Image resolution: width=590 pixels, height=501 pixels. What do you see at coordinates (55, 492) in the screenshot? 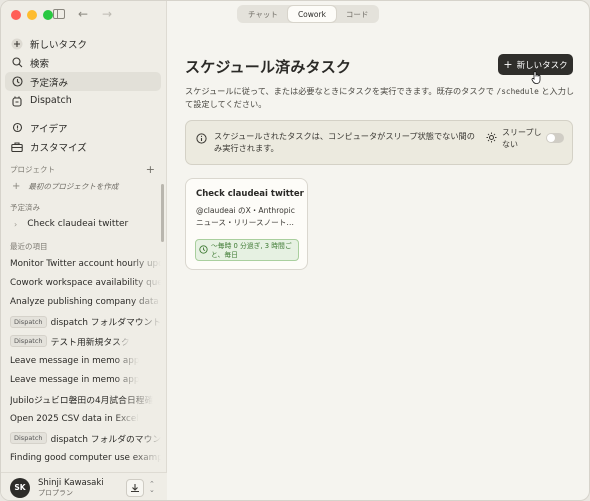
I see `profile-plan: プロプラン` at bounding box center [55, 492].